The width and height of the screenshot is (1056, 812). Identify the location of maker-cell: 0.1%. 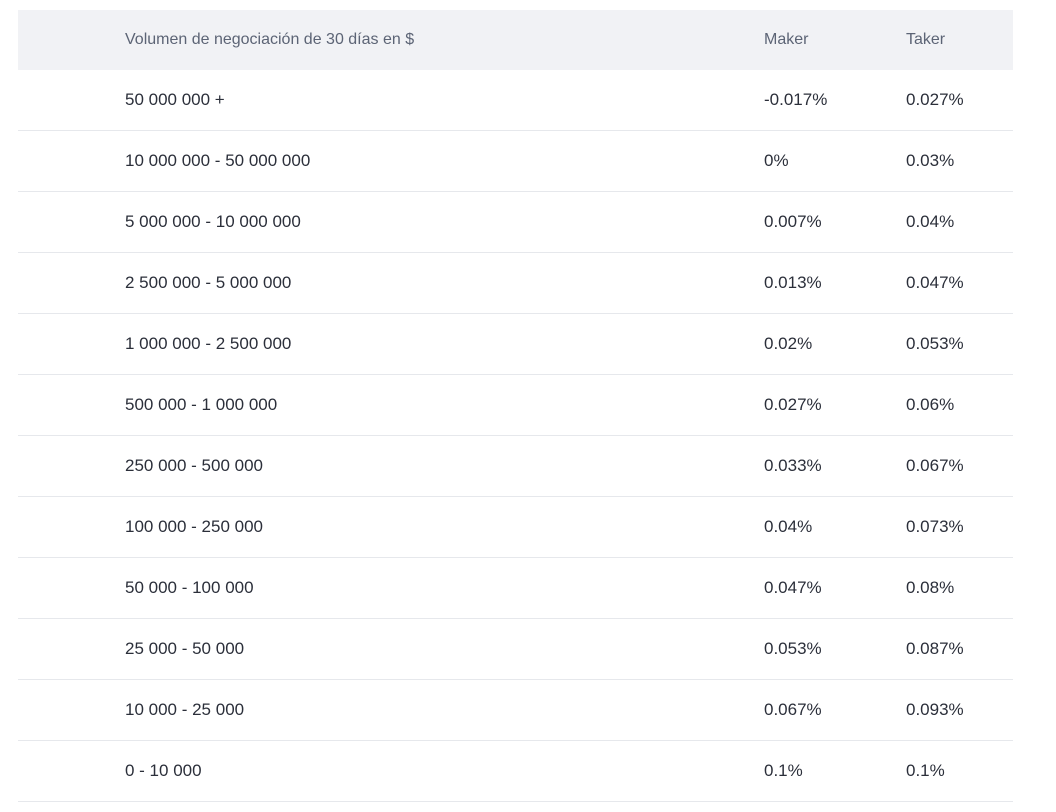
(783, 770).